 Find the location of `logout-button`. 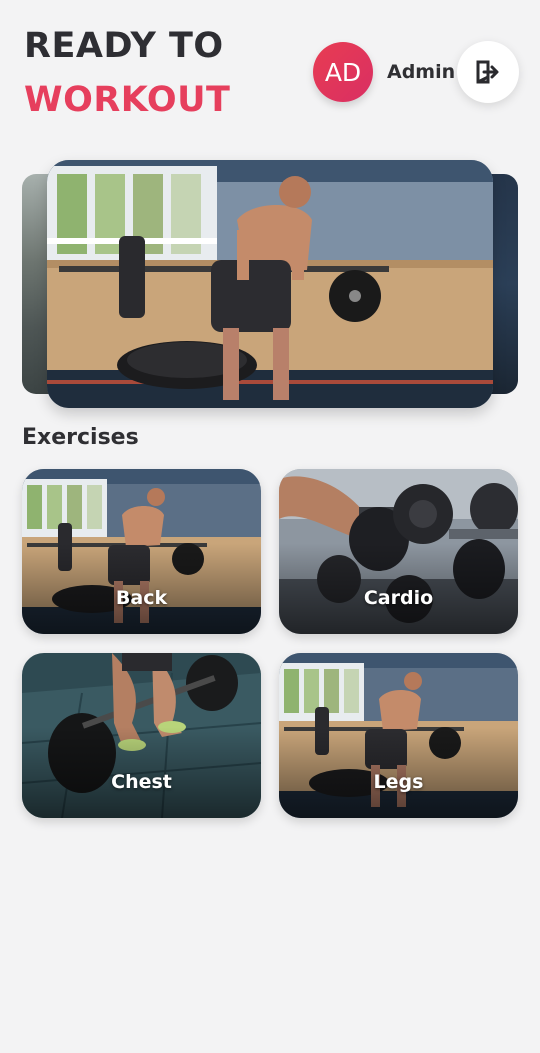

logout-button is located at coordinates (488, 72).